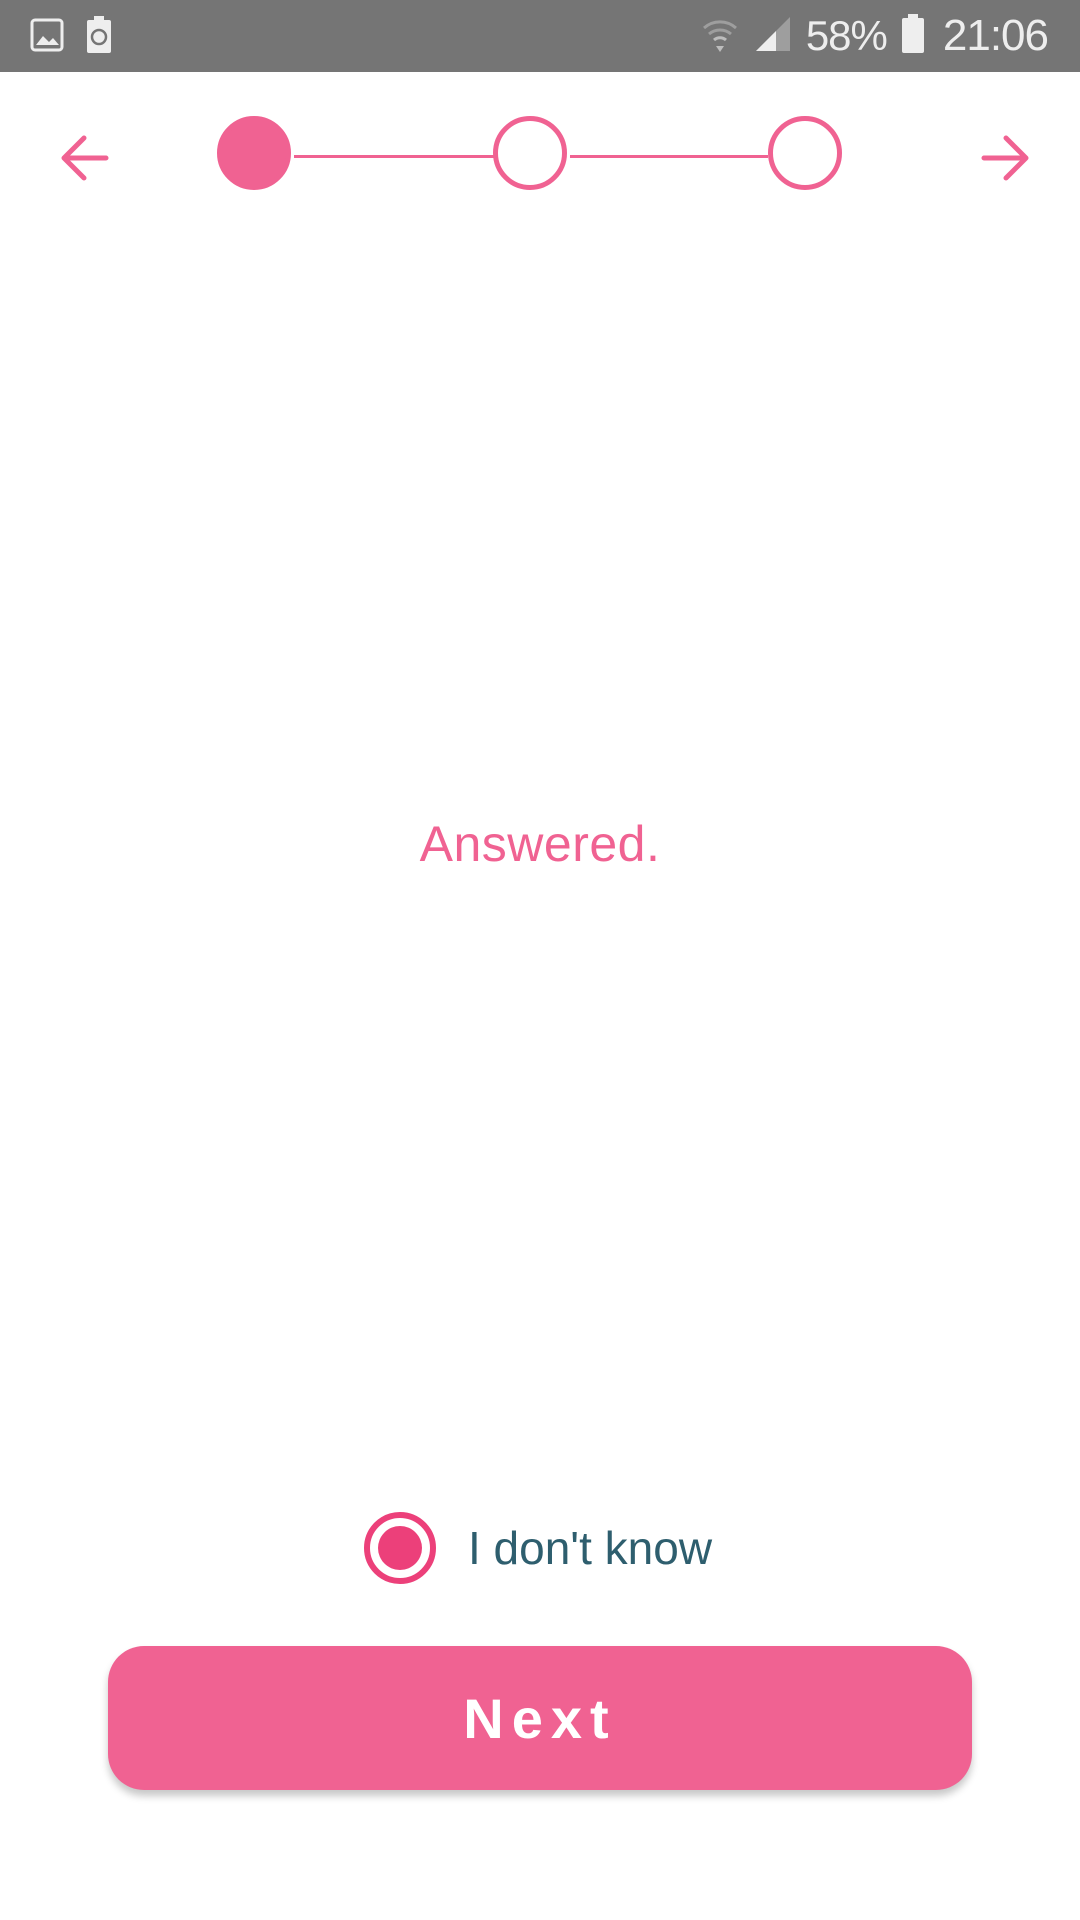 Image resolution: width=1080 pixels, height=1920 pixels. I want to click on arrow-left-icon, so click(84, 158).